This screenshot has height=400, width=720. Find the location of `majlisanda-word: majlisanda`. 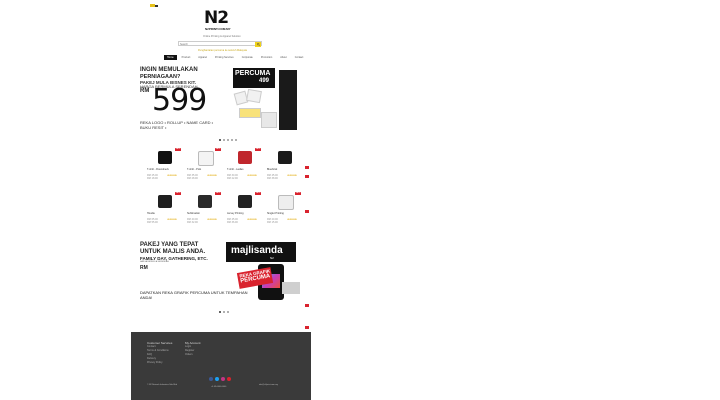

majlisanda-word: majlisanda is located at coordinates (257, 250).